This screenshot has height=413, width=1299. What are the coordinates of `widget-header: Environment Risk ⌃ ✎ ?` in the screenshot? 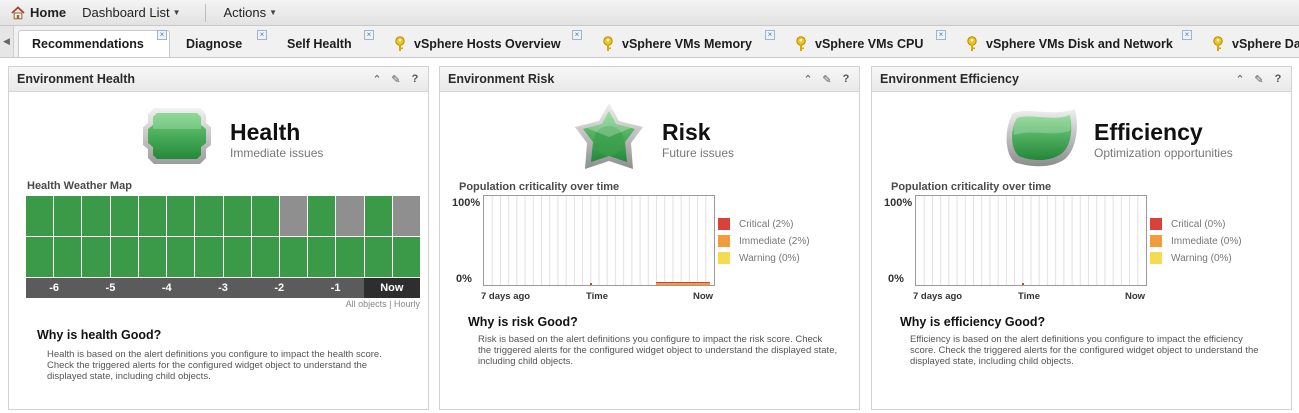 It's located at (649, 79).